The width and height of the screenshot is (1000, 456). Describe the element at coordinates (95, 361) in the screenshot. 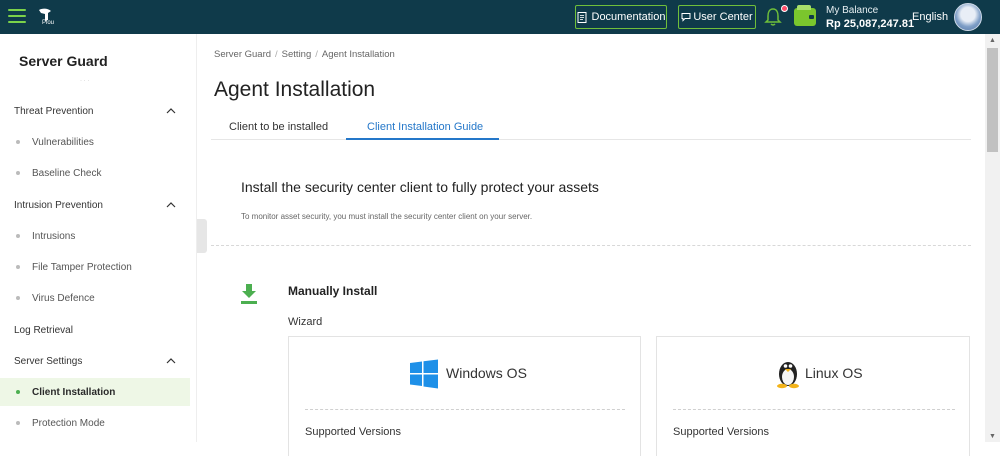

I see `sidebar-group-server-settings: Server Settings` at that location.